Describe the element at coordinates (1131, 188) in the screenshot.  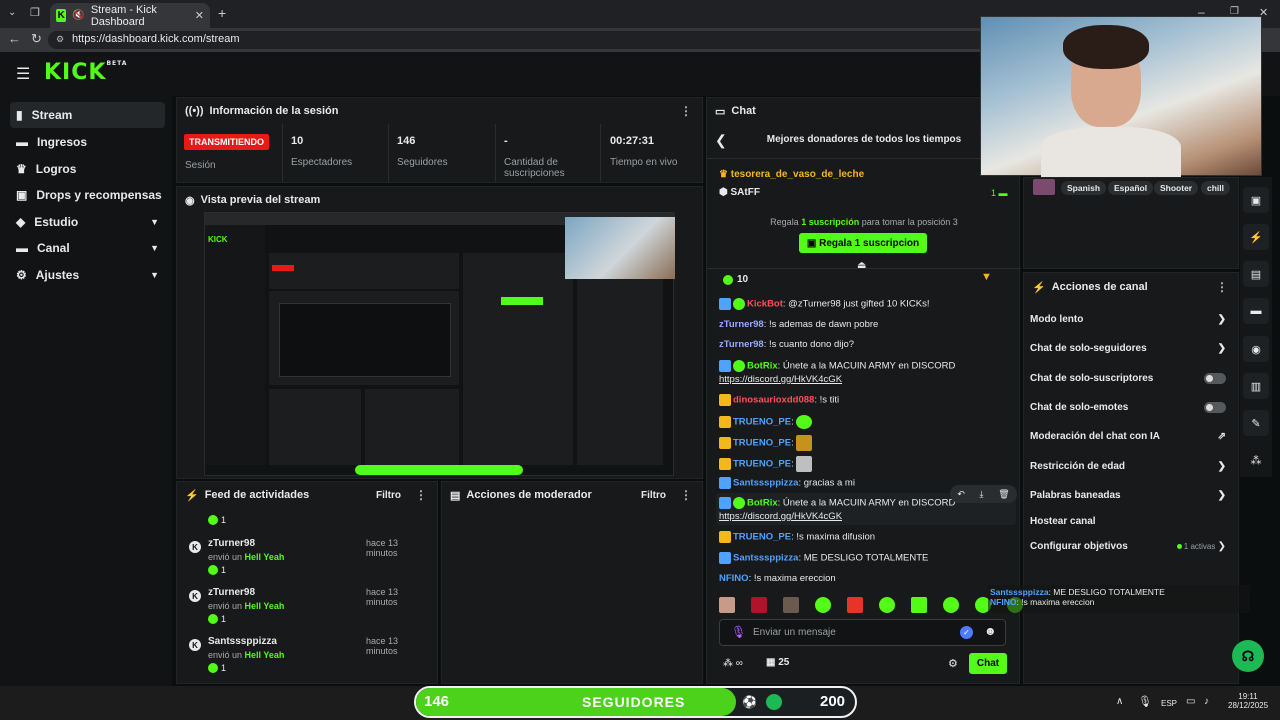
I see `tag: Español` at that location.